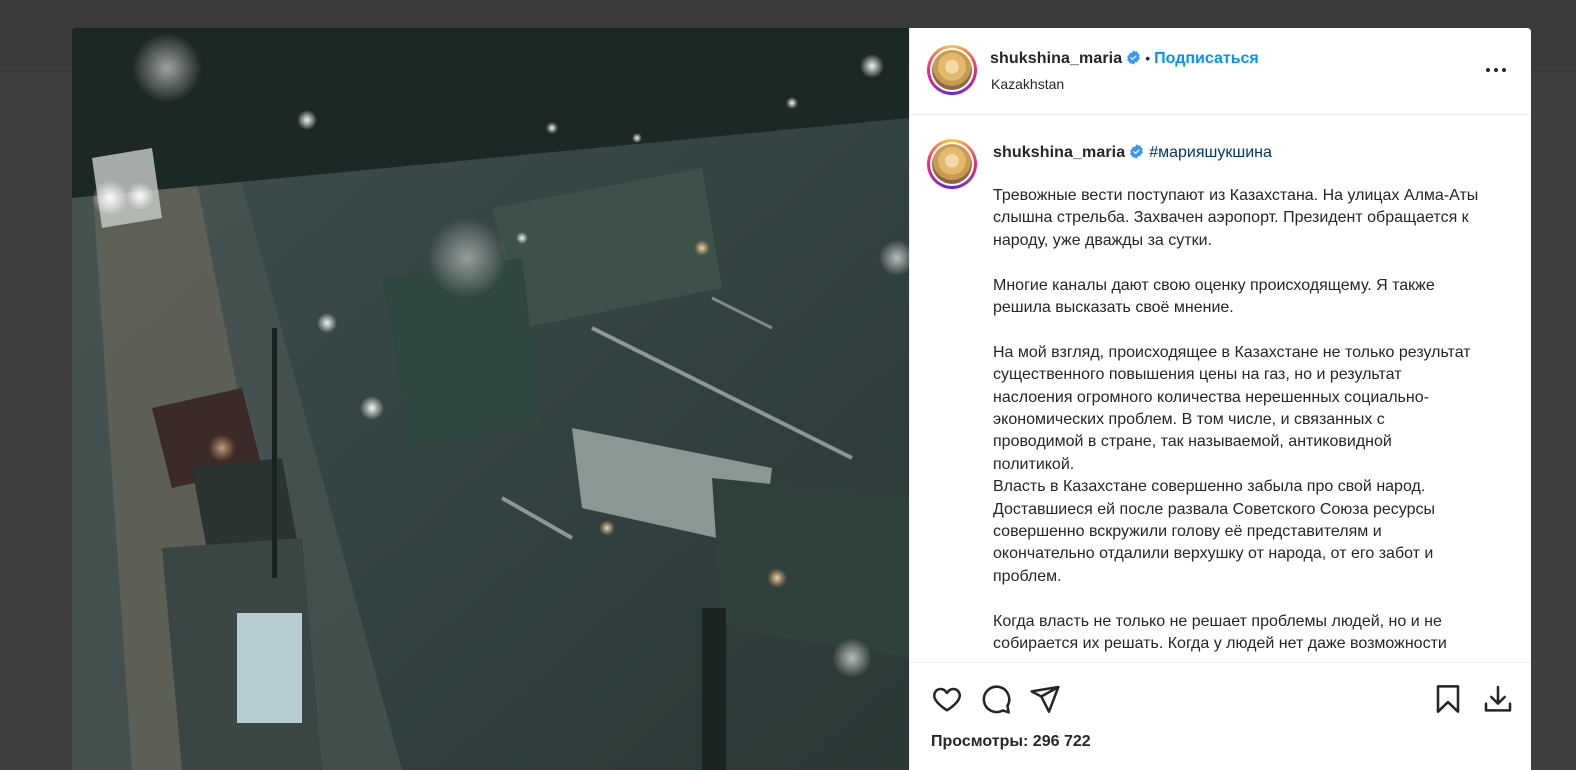  Describe the element at coordinates (1448, 699) in the screenshot. I see `bookmark-icon` at that location.